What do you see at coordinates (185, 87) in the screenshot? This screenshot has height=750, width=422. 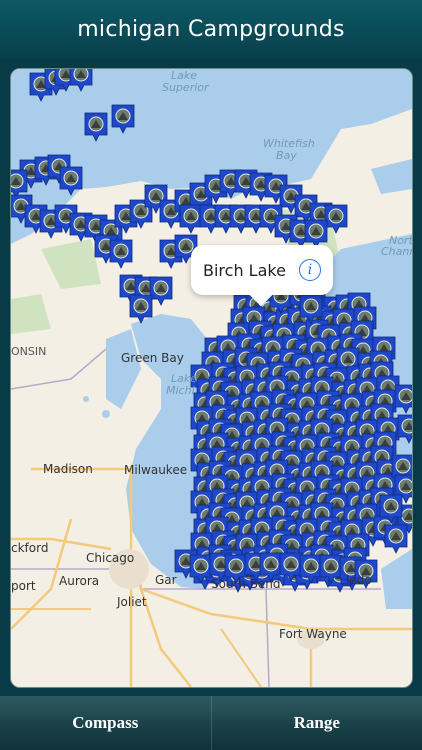 I see `label-lake-superior: Superior` at bounding box center [185, 87].